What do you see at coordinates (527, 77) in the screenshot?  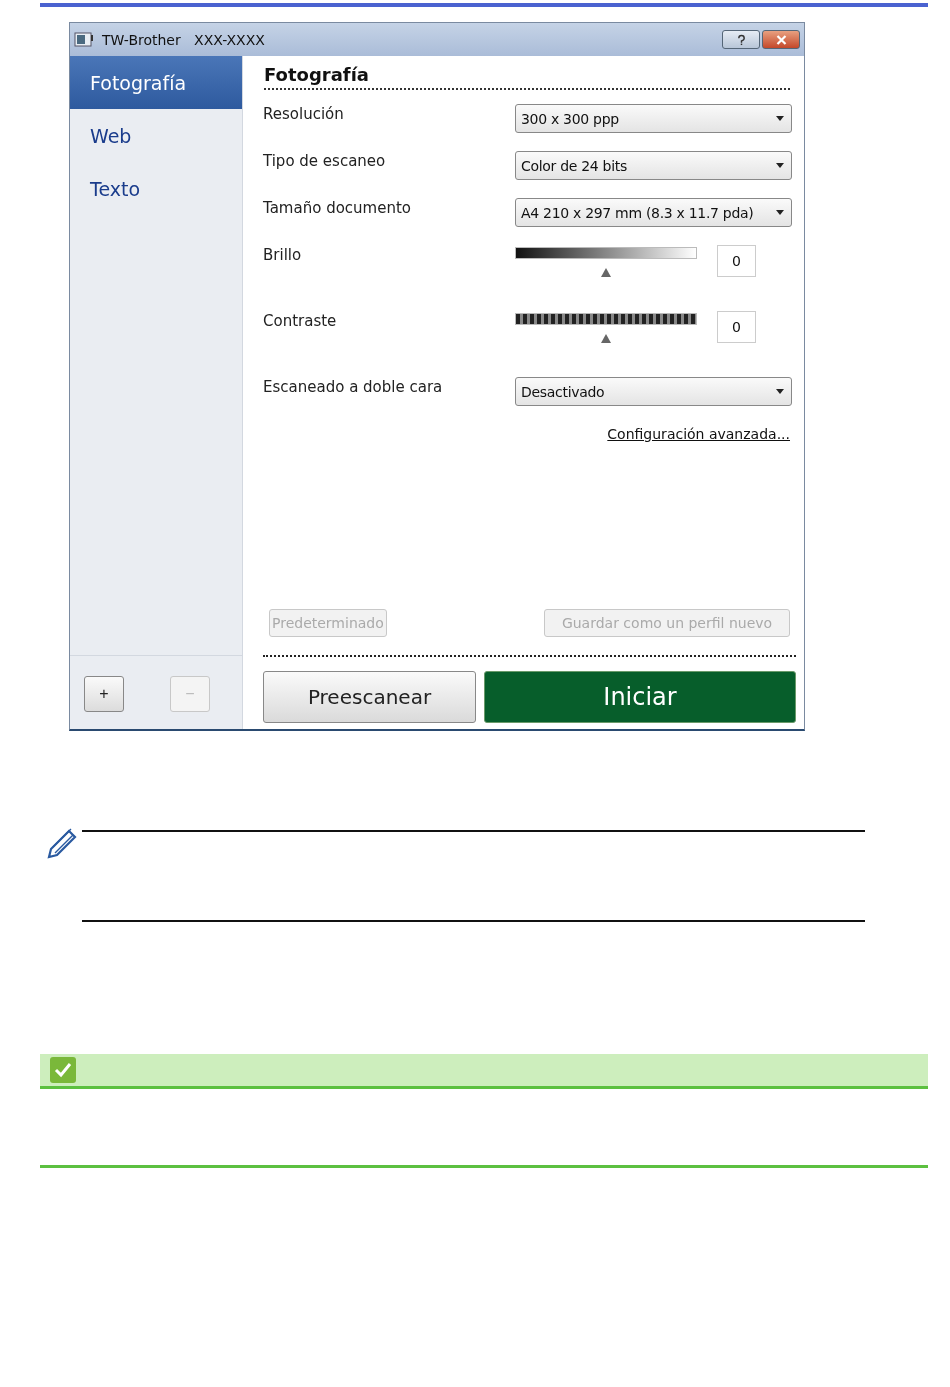 I see `panel-title: Fotografía` at bounding box center [527, 77].